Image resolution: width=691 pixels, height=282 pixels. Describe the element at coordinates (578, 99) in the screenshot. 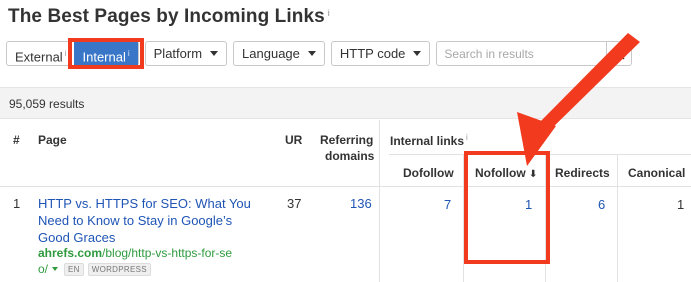

I see `annotation-arrow-icon` at that location.